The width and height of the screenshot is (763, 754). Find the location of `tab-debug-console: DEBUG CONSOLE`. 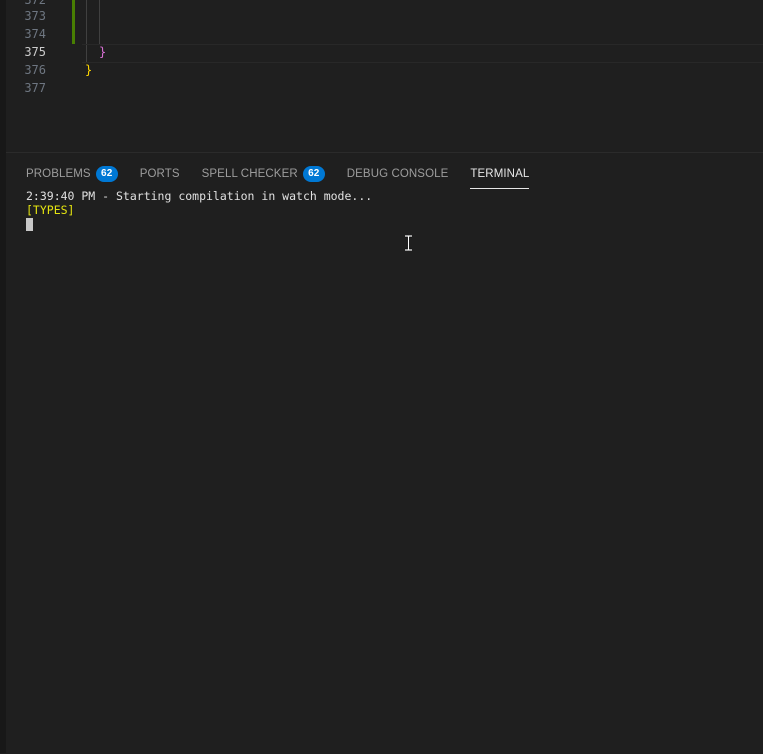

tab-debug-console: DEBUG CONSOLE is located at coordinates (398, 174).